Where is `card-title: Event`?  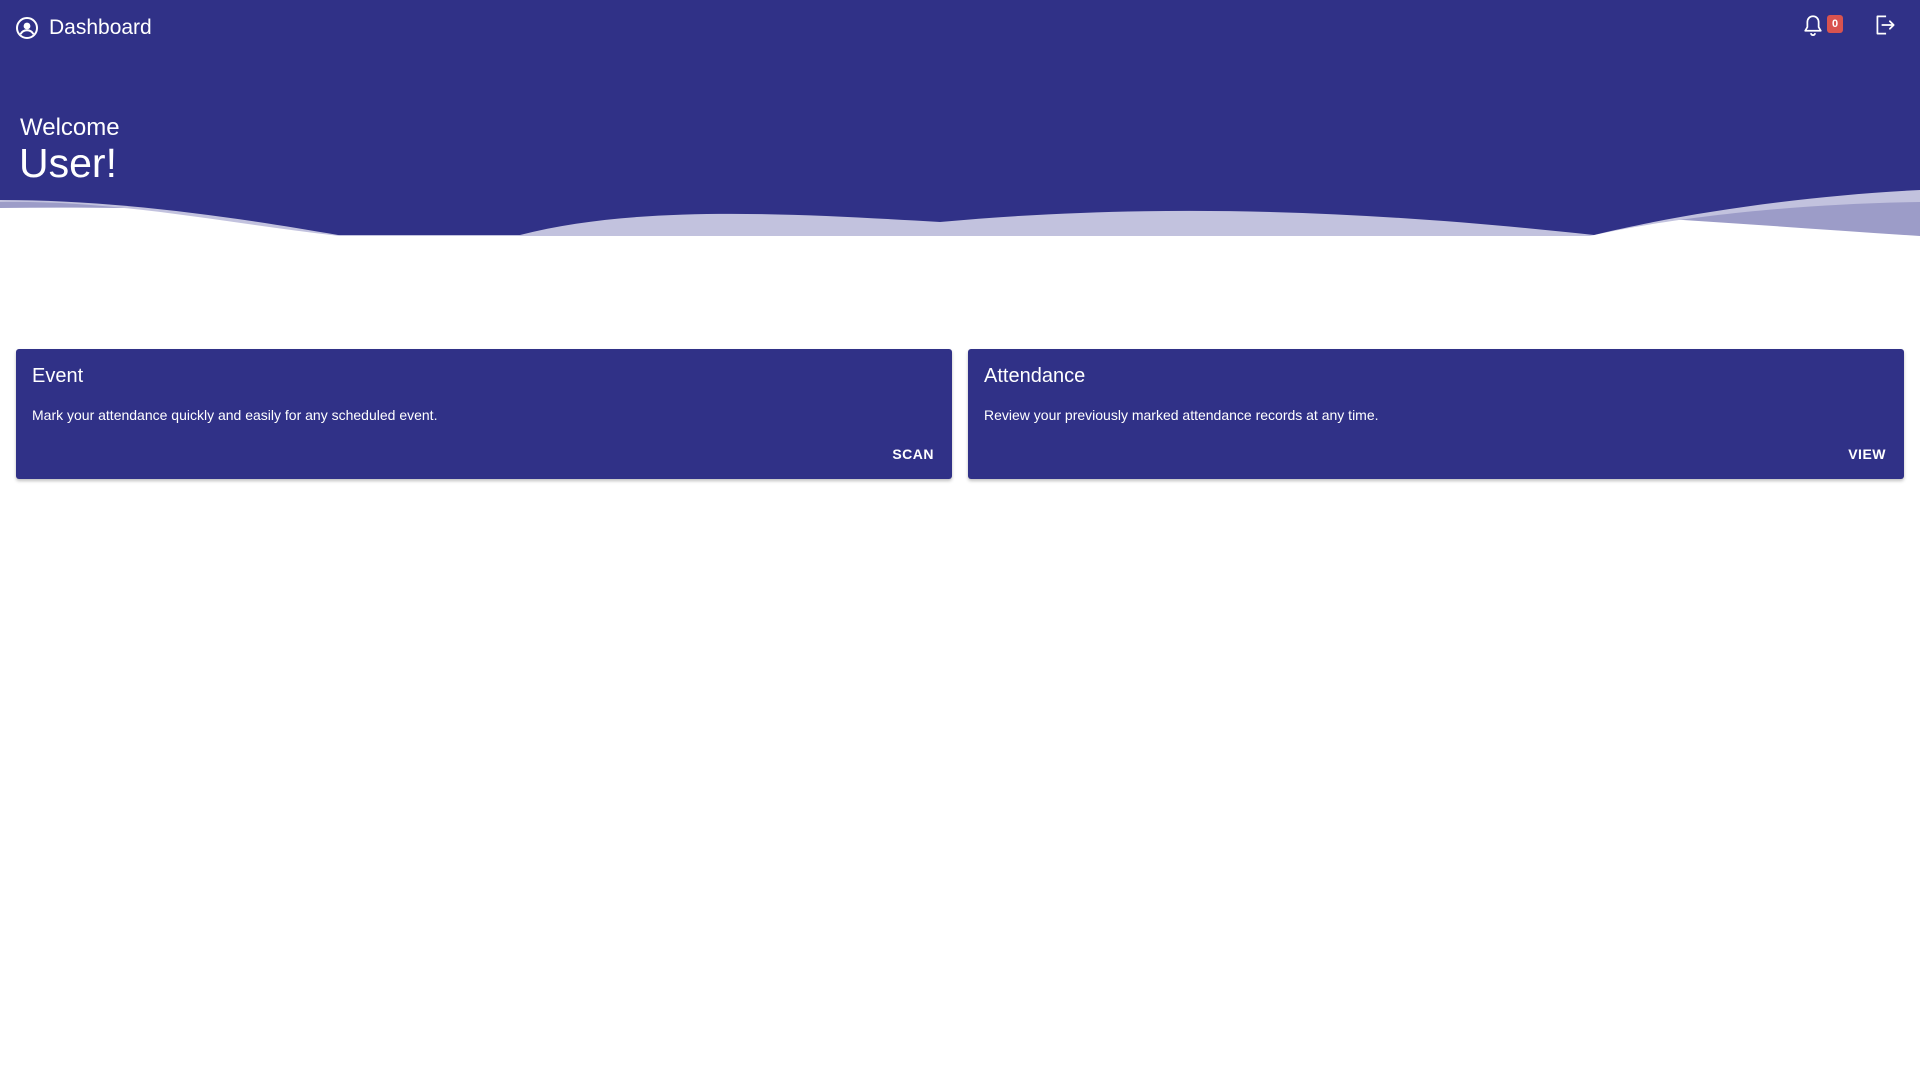
card-title: Event is located at coordinates (58, 376).